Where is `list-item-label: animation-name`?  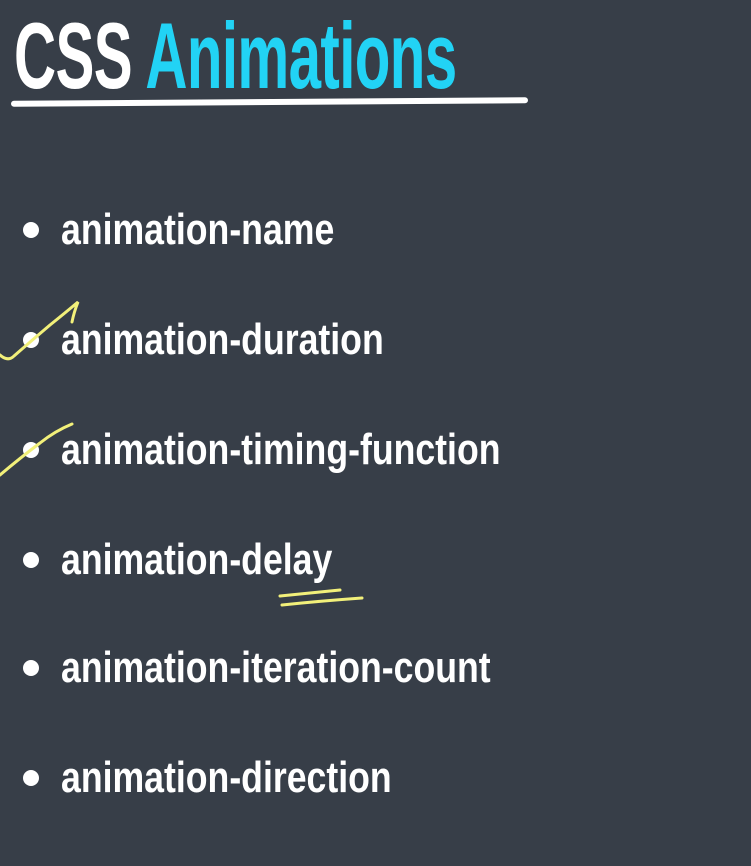
list-item-label: animation-name is located at coordinates (198, 229).